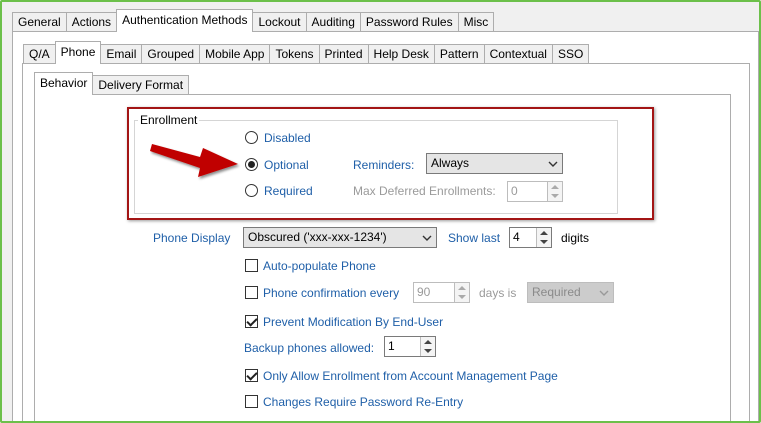  What do you see at coordinates (251, 401) in the screenshot?
I see `require-password-checkbox` at bounding box center [251, 401].